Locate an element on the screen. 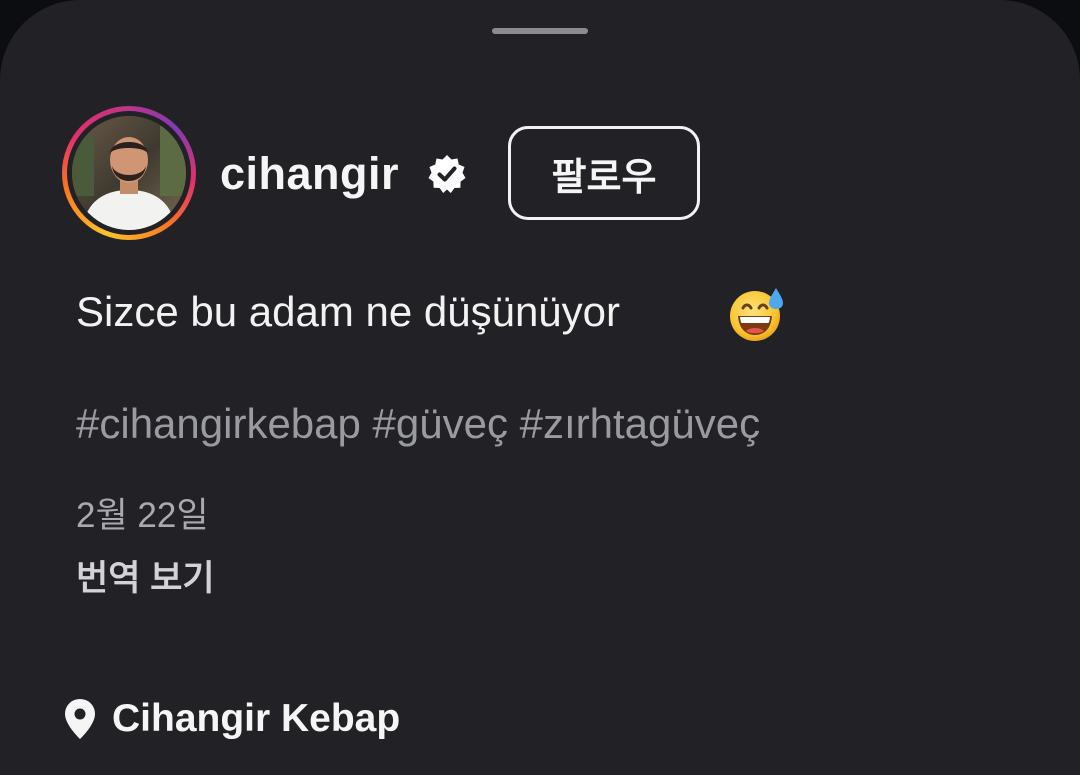 This screenshot has height=775, width=1080. avatar is located at coordinates (129, 173).